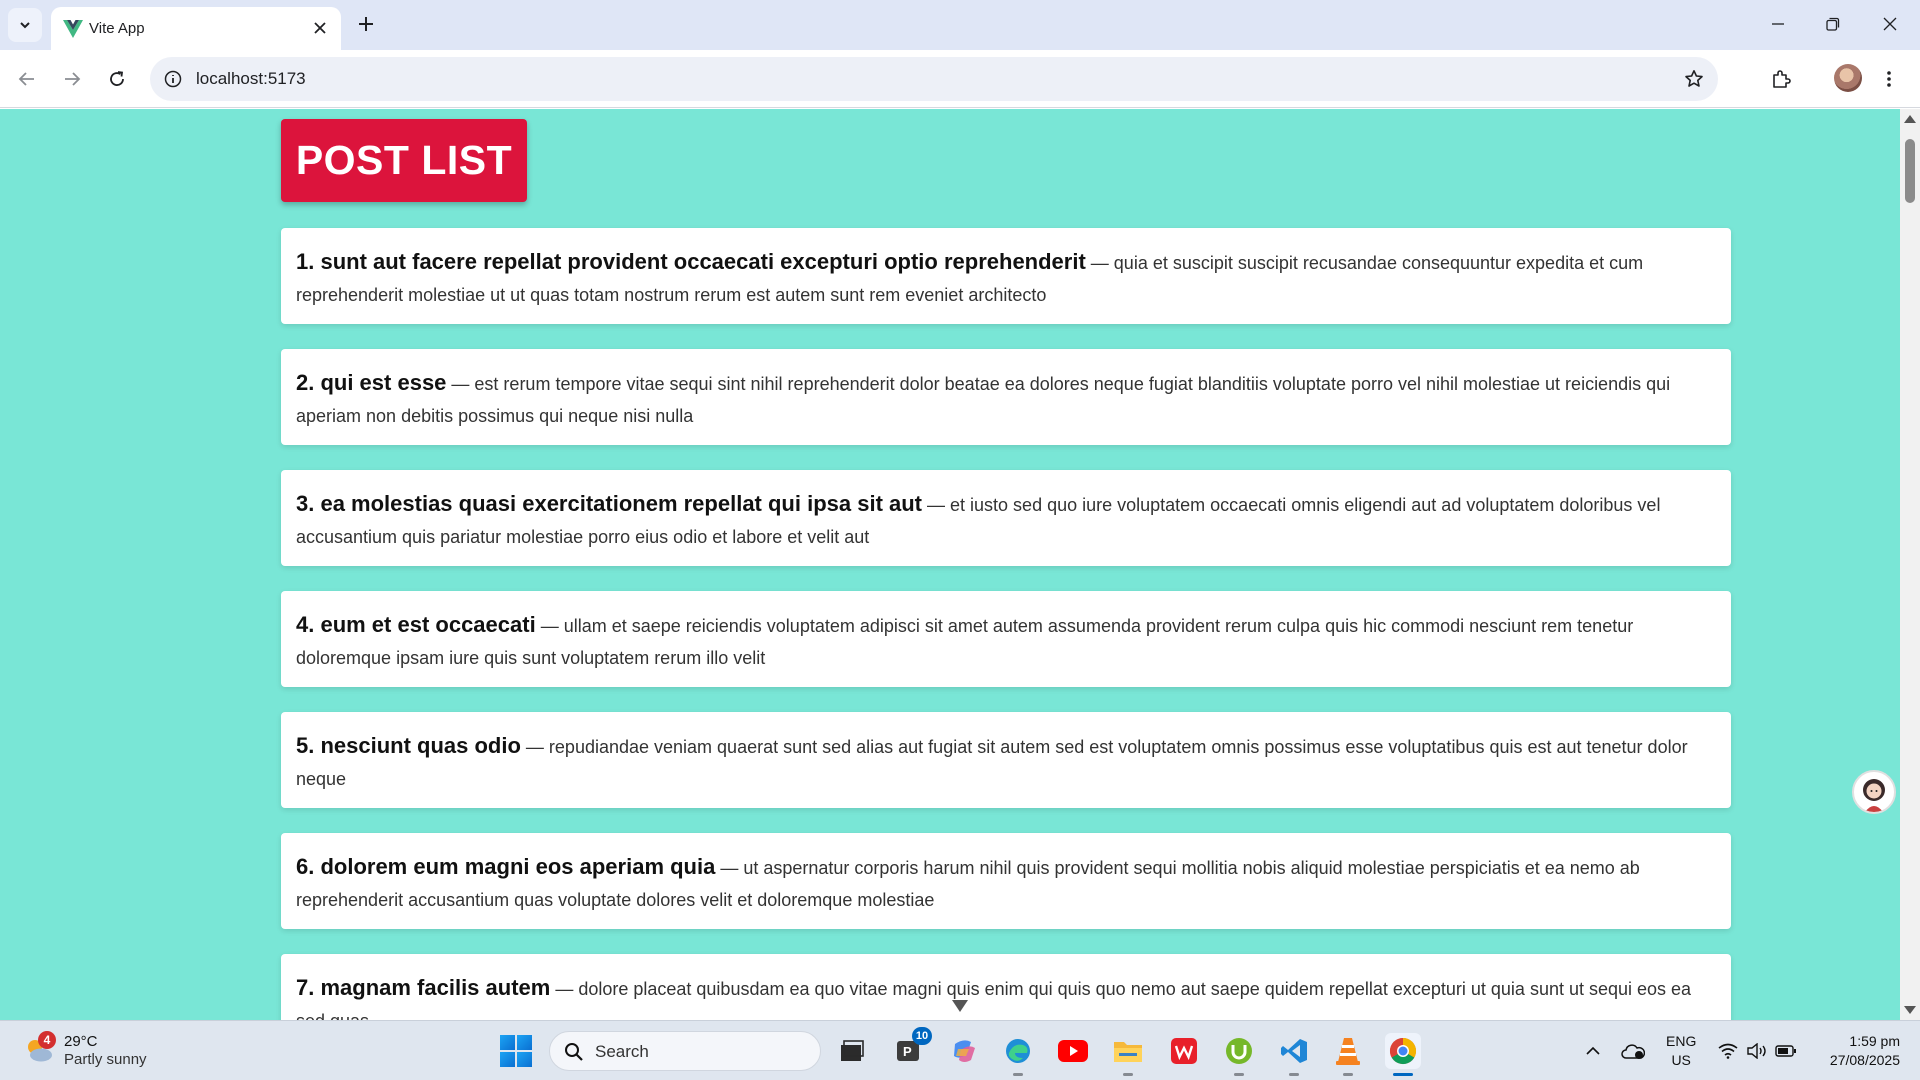 The image size is (1920, 1080). What do you see at coordinates (371, 382) in the screenshot?
I see `post-title: 2. qui est esse` at bounding box center [371, 382].